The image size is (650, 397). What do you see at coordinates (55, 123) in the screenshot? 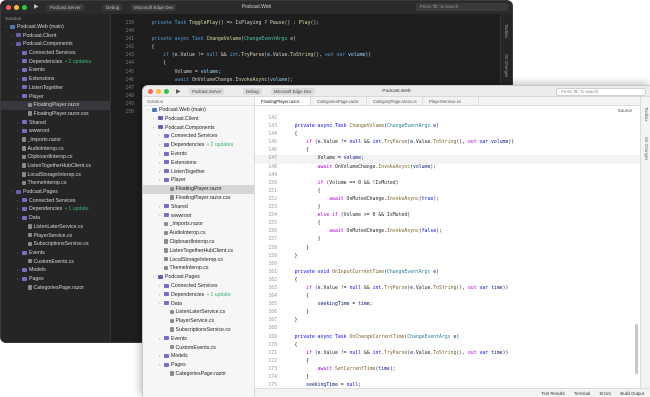
I see `tree-item: › Shared` at bounding box center [55, 123].